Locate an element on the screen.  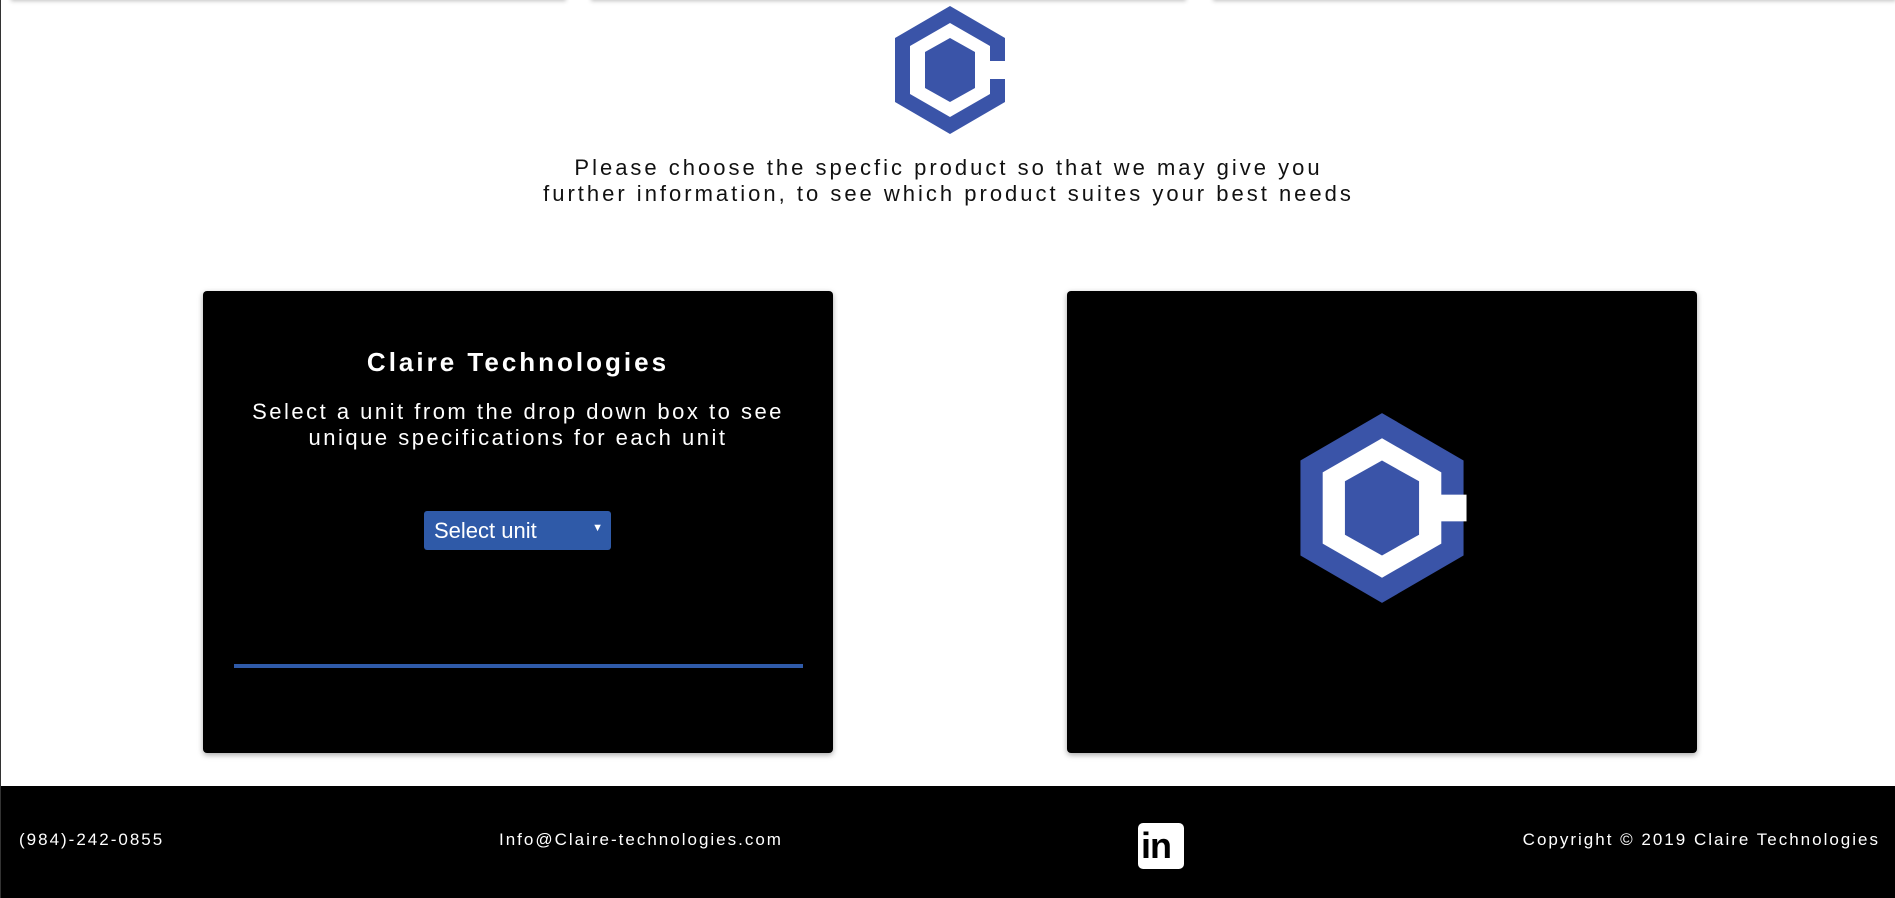
panel-divider is located at coordinates (518, 666).